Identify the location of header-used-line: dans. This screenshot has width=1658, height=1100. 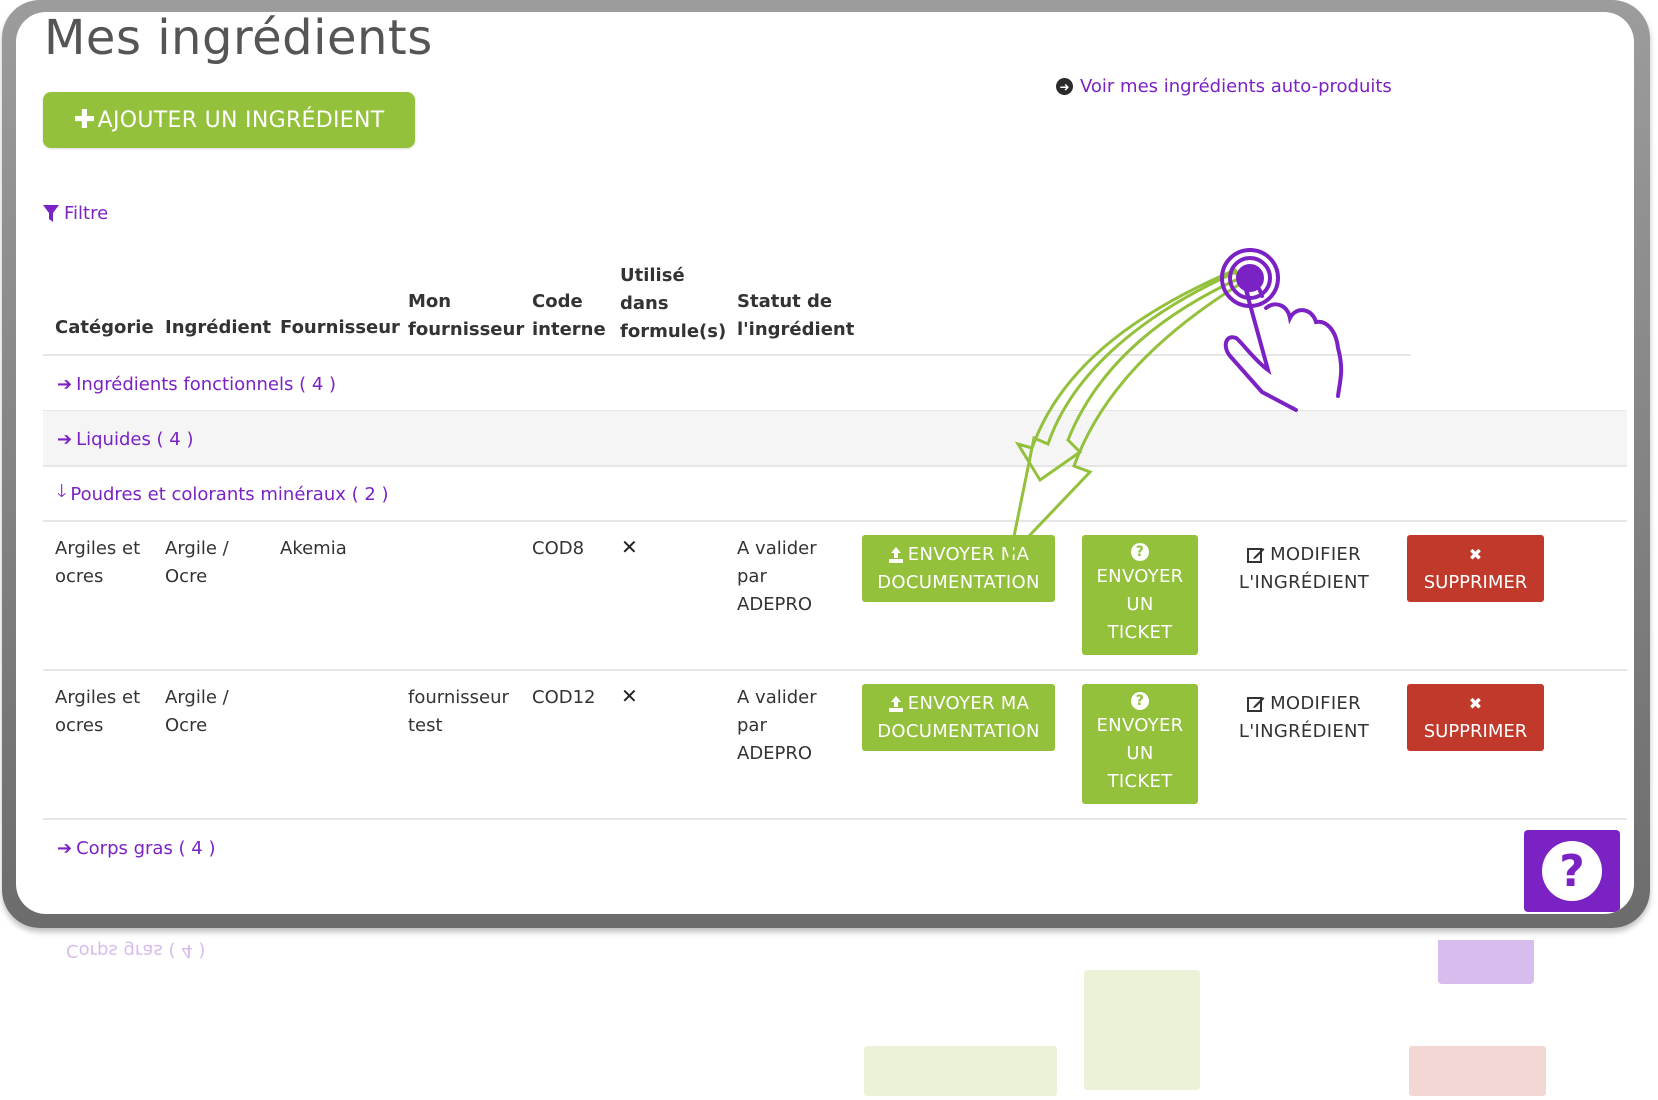
(644, 303).